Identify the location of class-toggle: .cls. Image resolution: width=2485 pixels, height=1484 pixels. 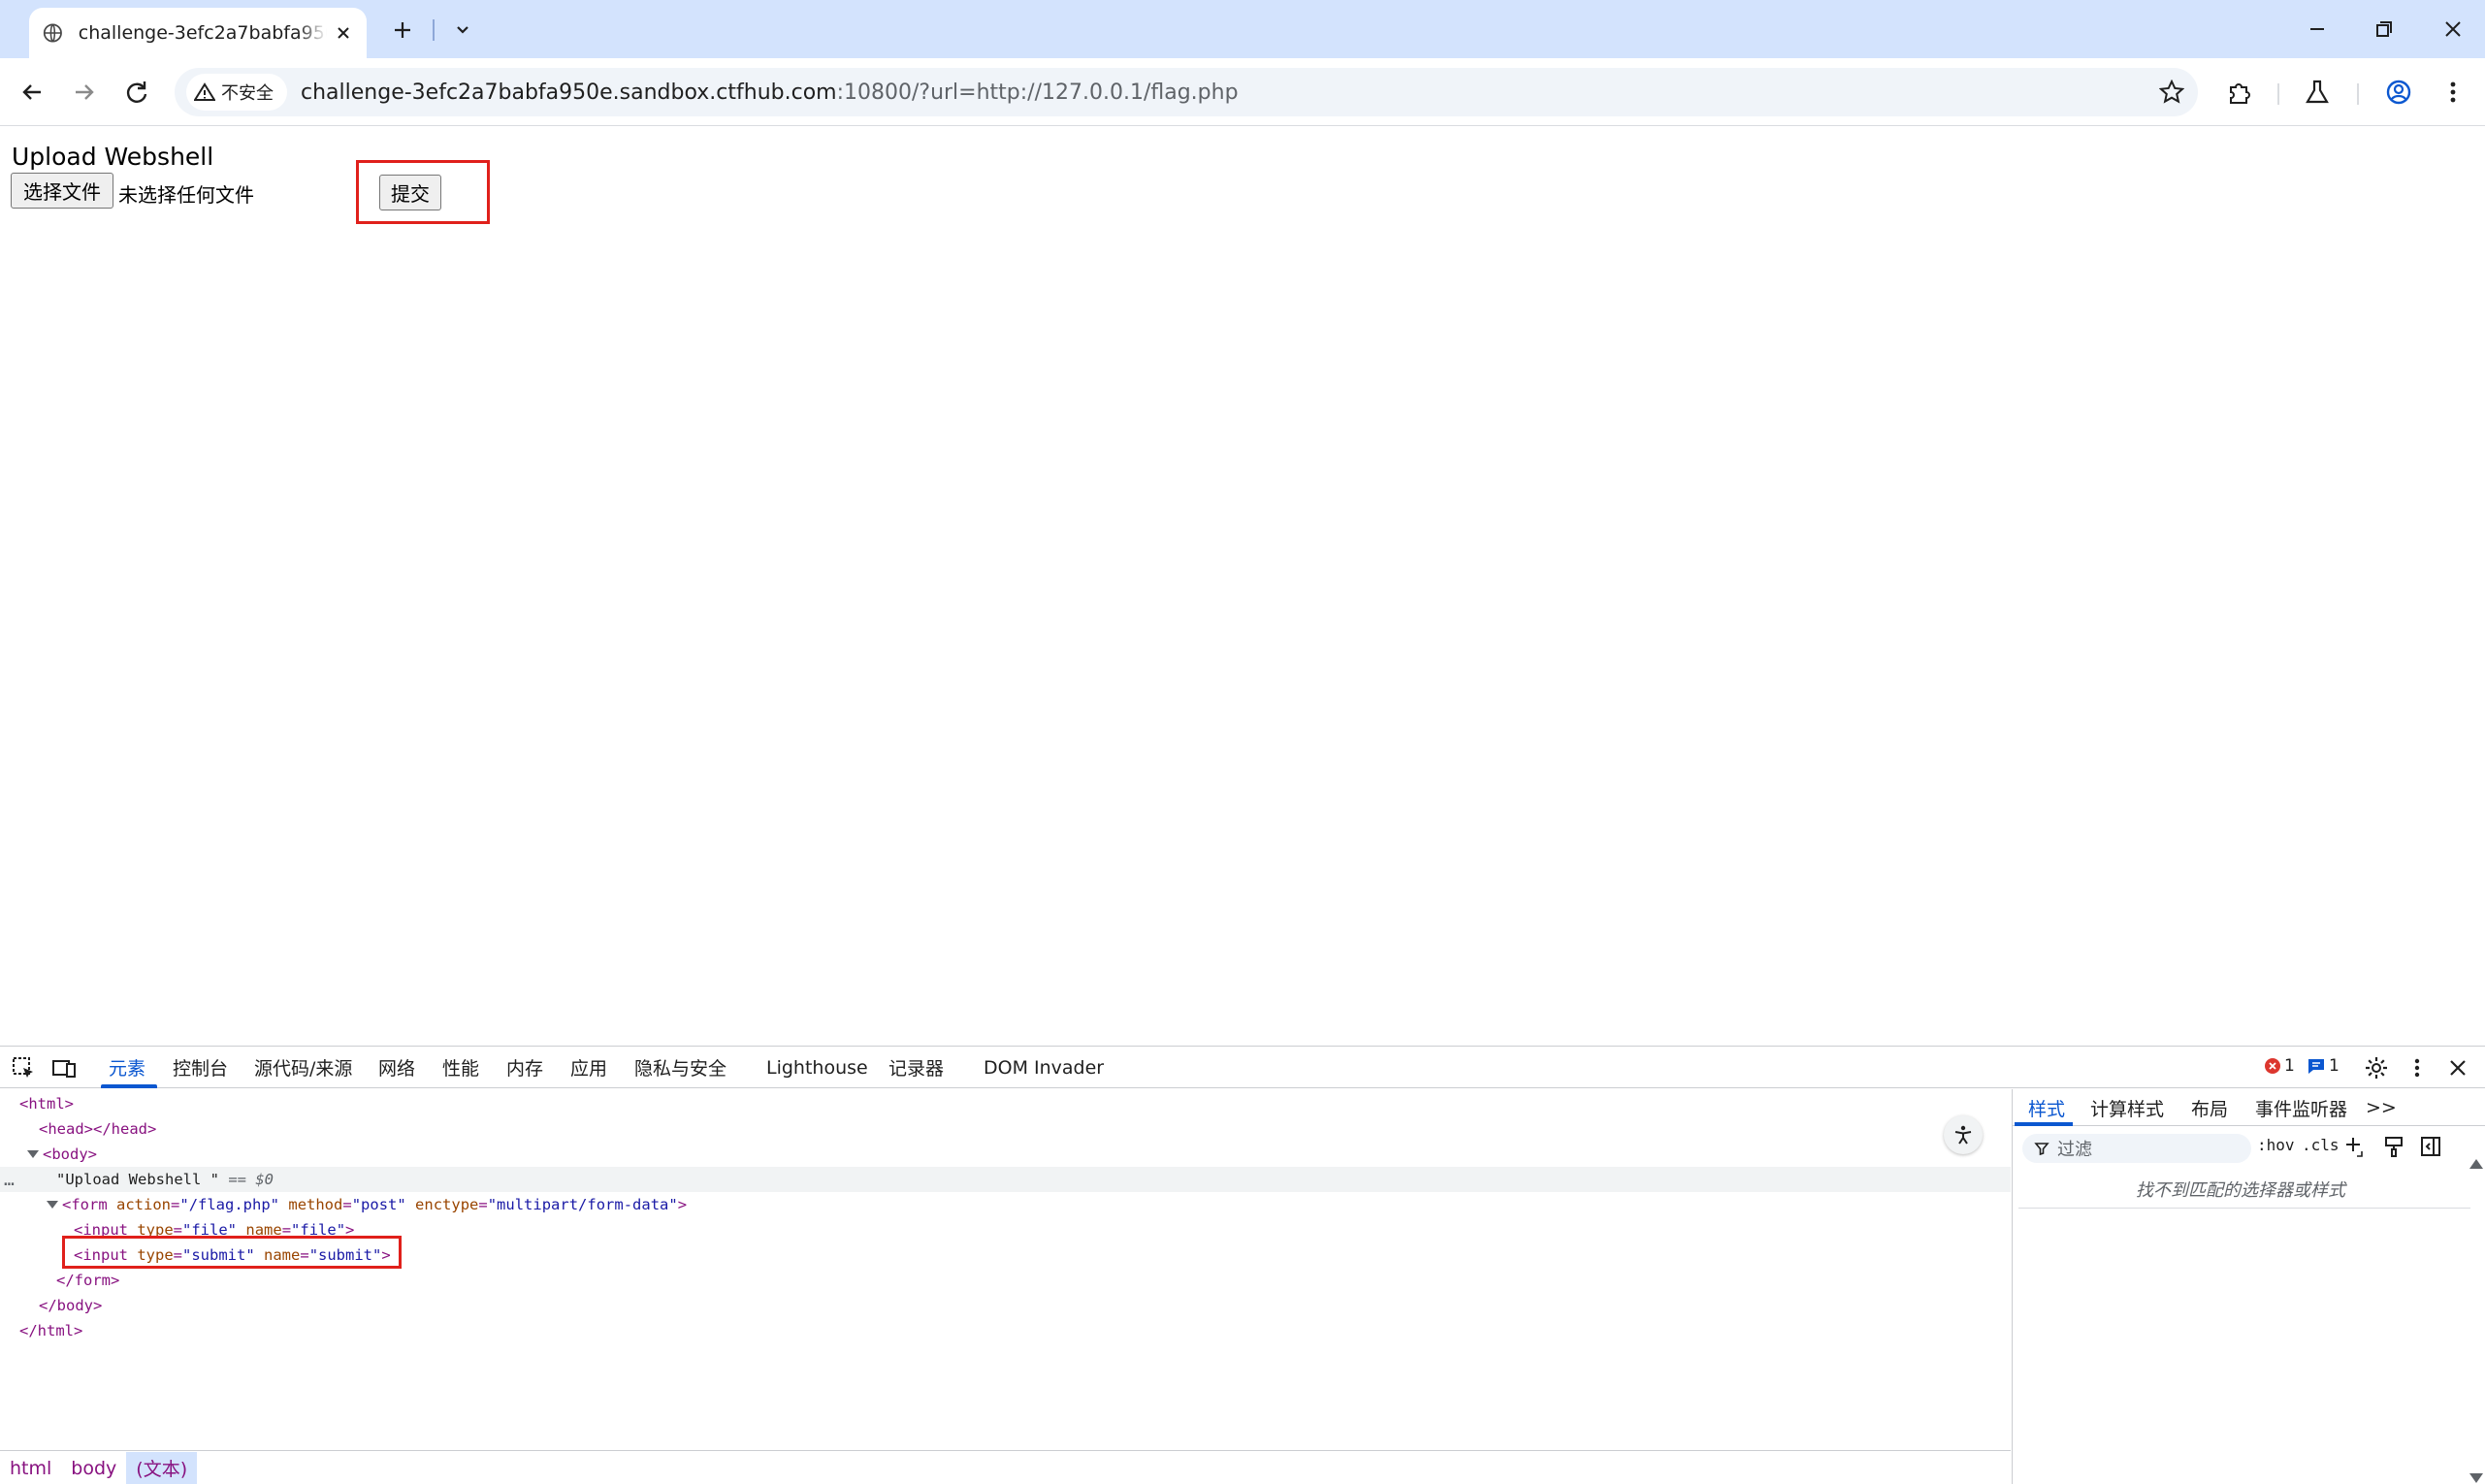
(2321, 1145).